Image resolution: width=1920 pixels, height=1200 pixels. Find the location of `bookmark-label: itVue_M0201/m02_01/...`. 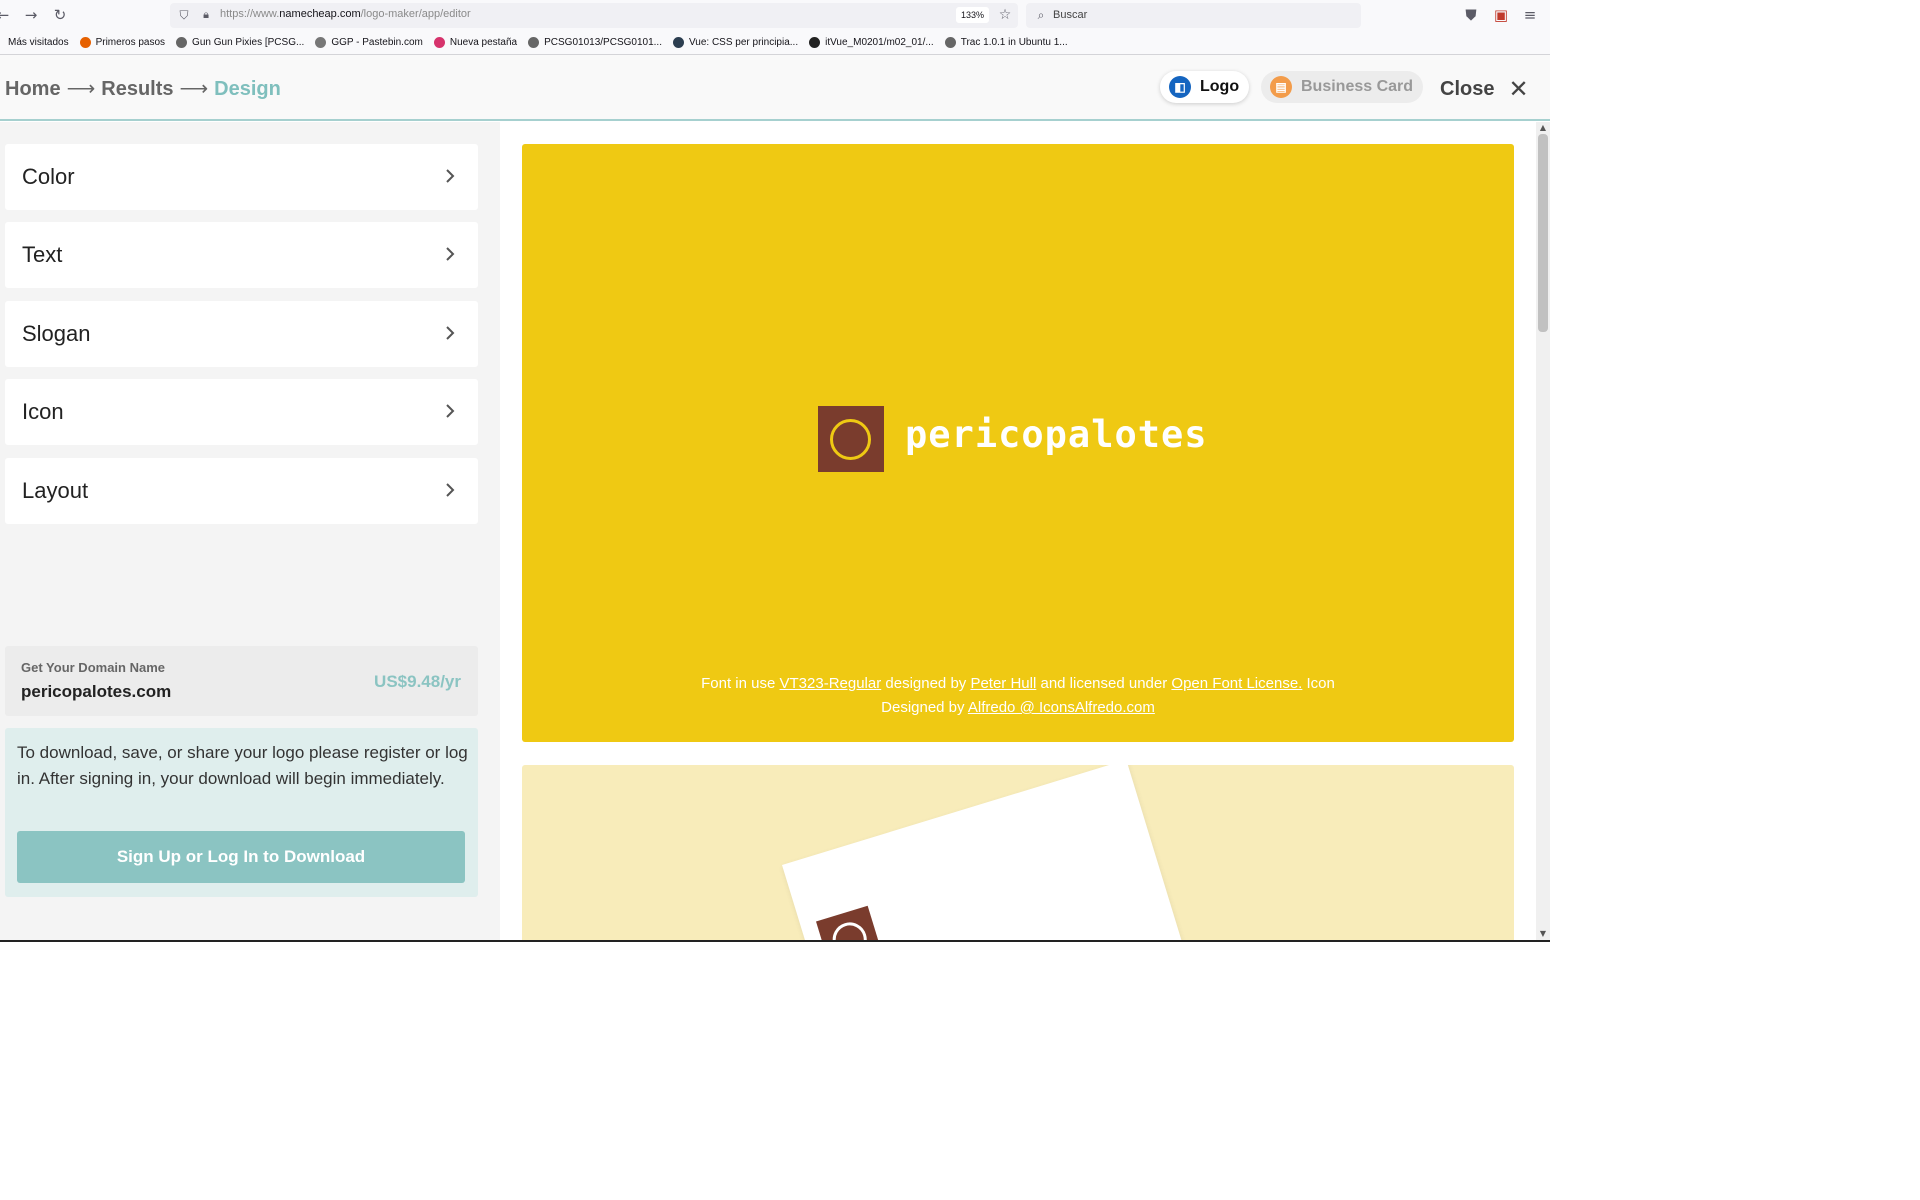

bookmark-label: itVue_M0201/m02_01/... is located at coordinates (879, 42).